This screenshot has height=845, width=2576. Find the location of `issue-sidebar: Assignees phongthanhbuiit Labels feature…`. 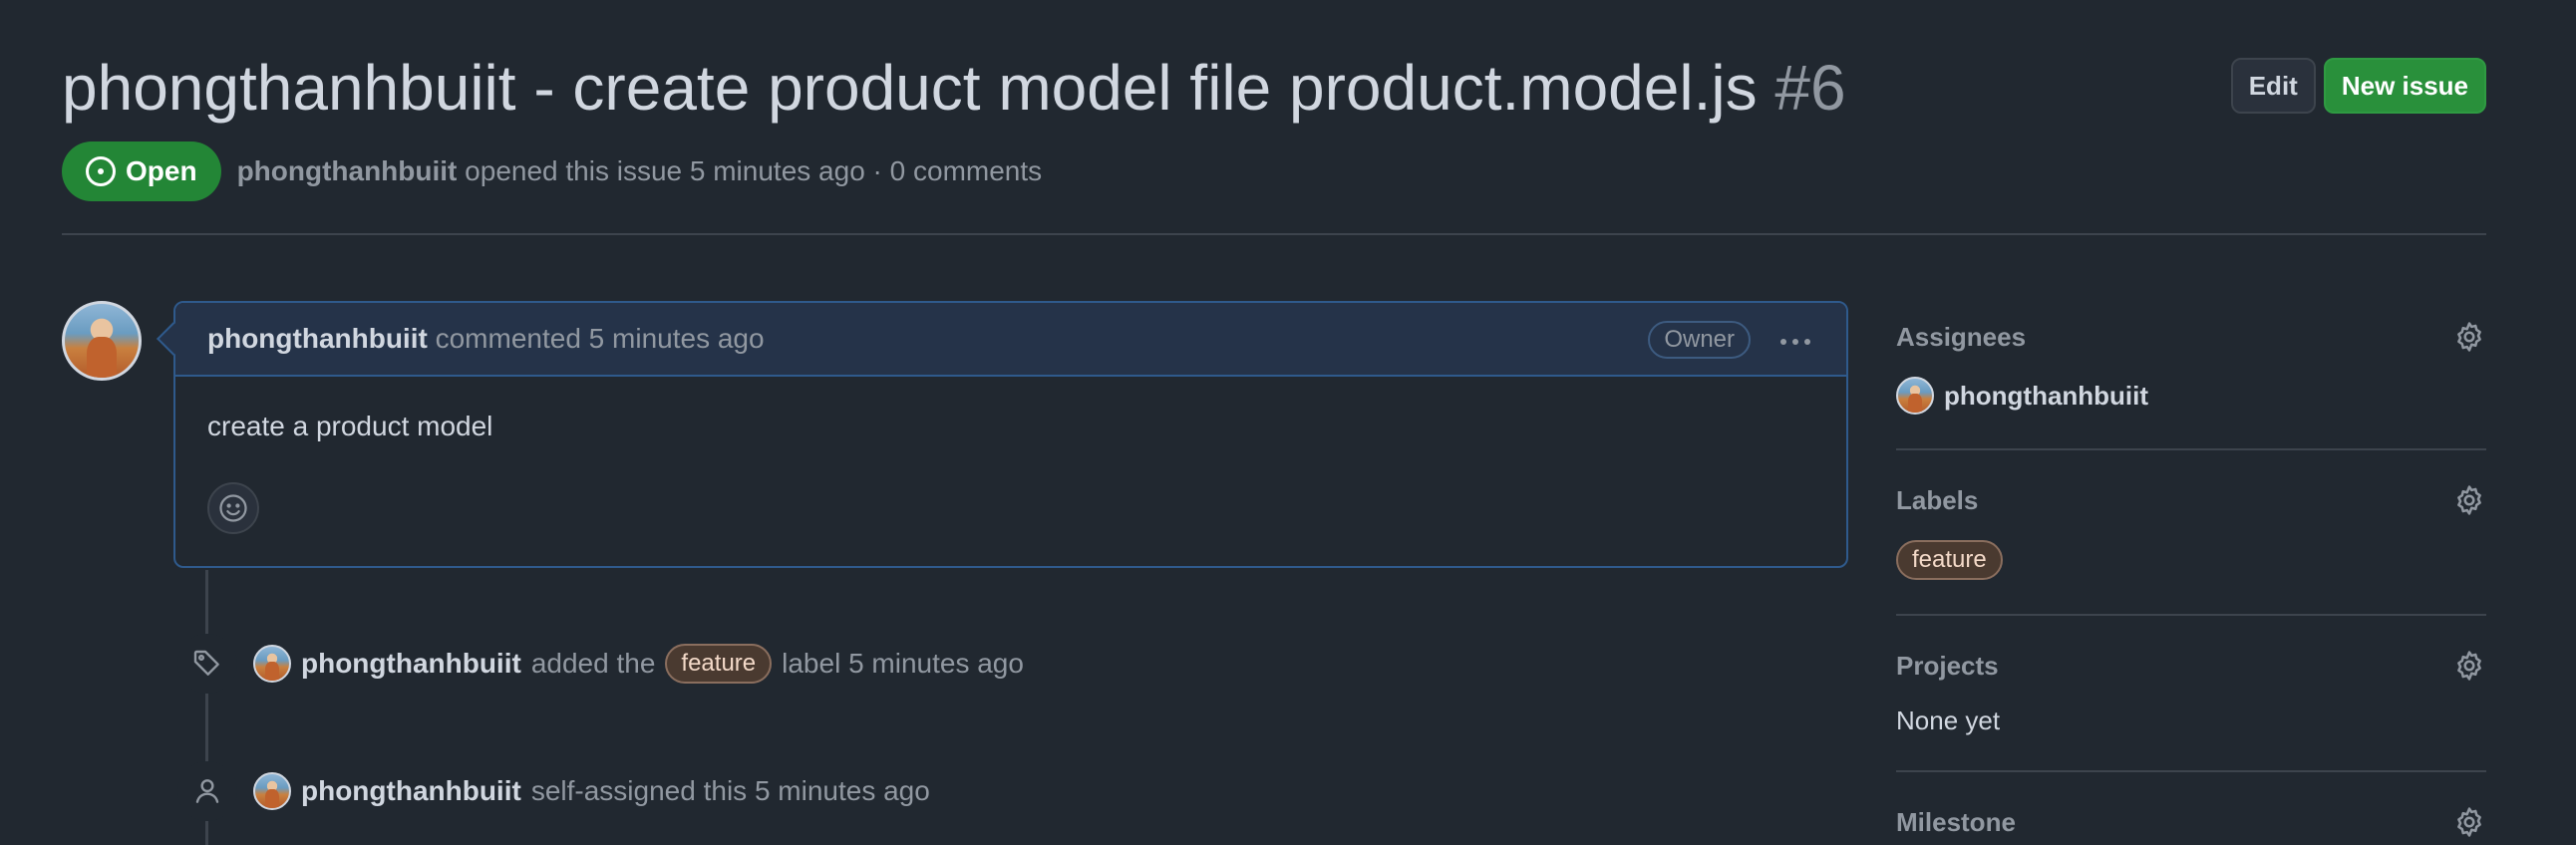

issue-sidebar: Assignees phongthanhbuiit Labels feature… is located at coordinates (2191, 577).